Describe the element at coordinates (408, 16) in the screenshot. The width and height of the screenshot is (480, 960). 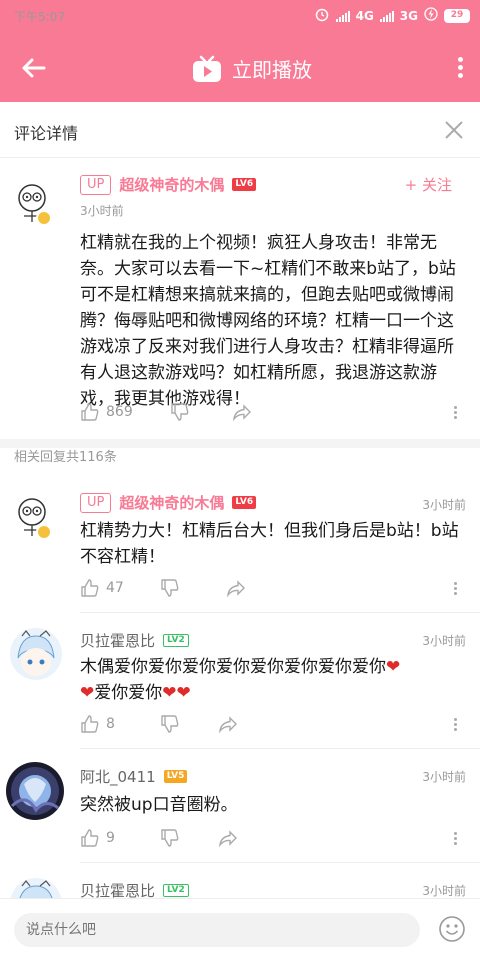
I see `network-3g-label: 3G` at that location.